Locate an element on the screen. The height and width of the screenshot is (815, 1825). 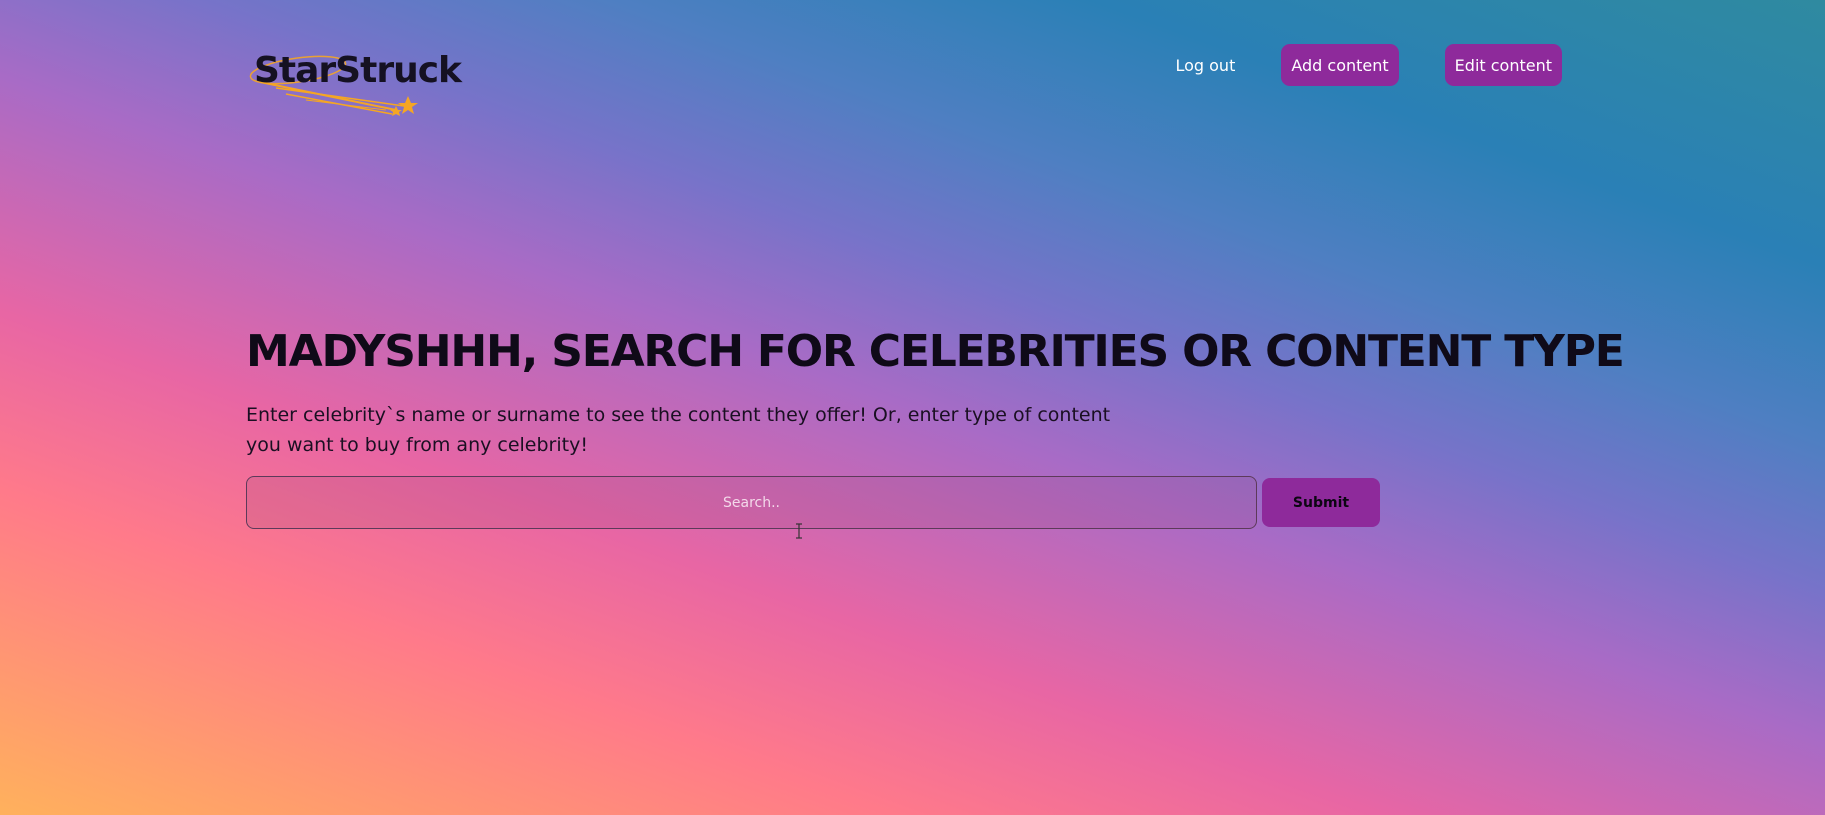
main-nav: Log out Add content Edit content is located at coordinates (1368, 65).